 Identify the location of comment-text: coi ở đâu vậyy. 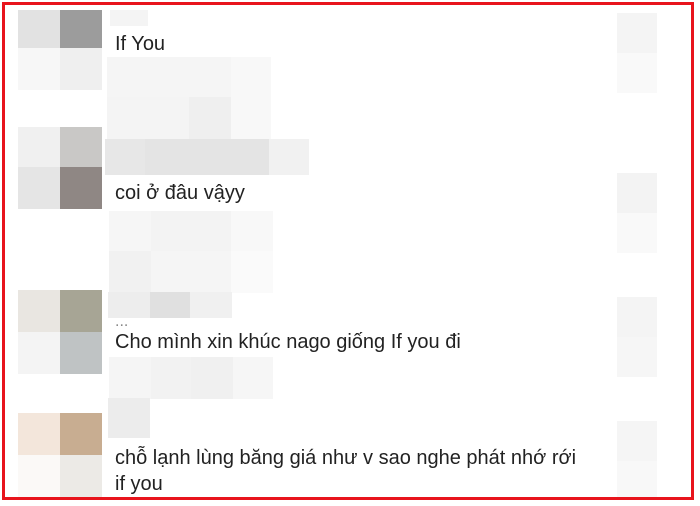
(180, 193).